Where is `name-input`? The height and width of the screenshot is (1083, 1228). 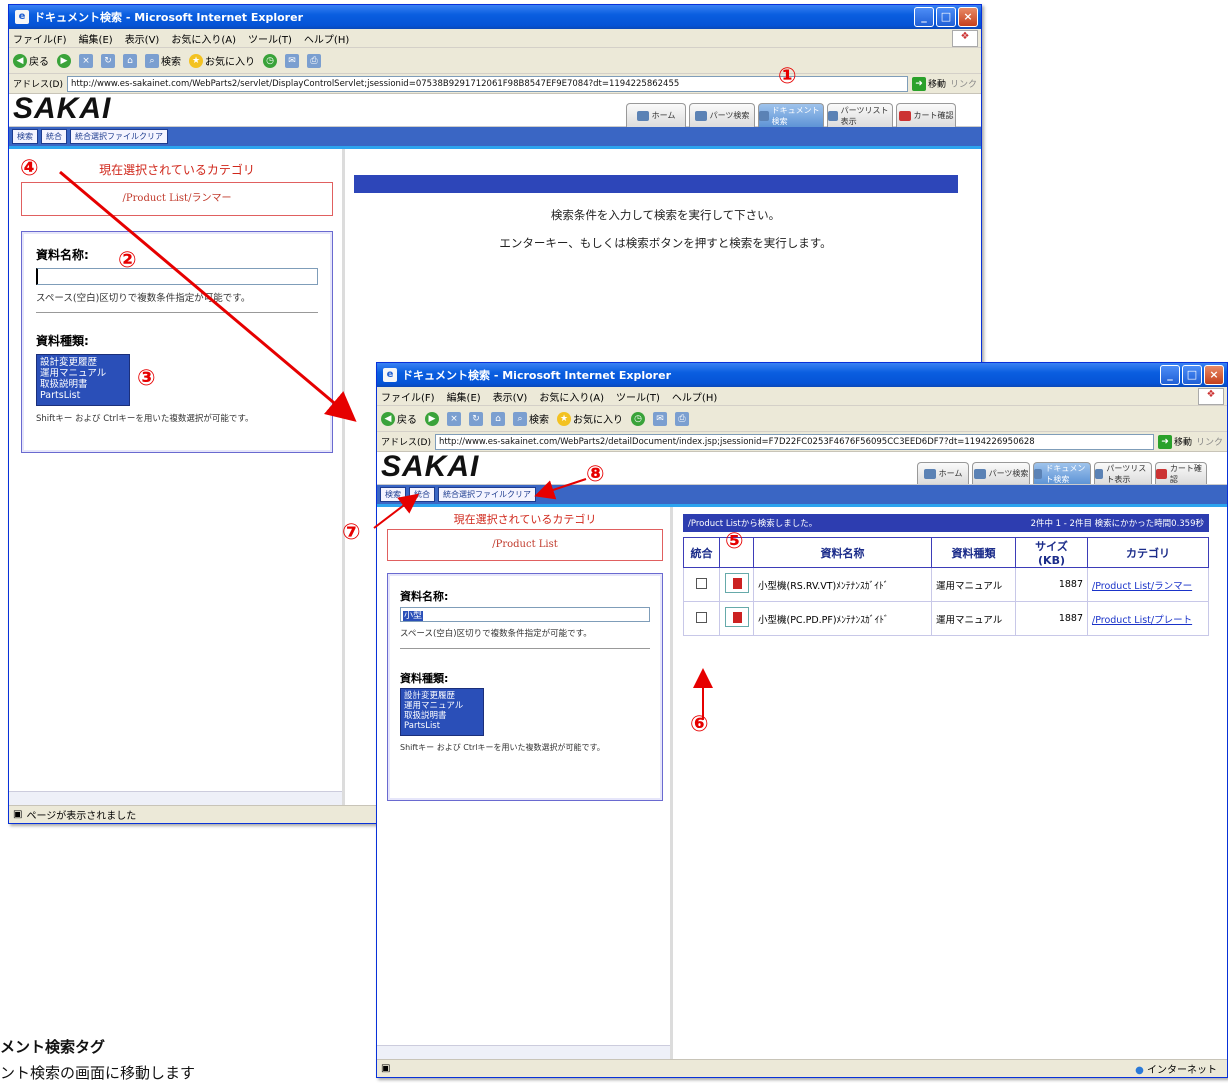 name-input is located at coordinates (177, 276).